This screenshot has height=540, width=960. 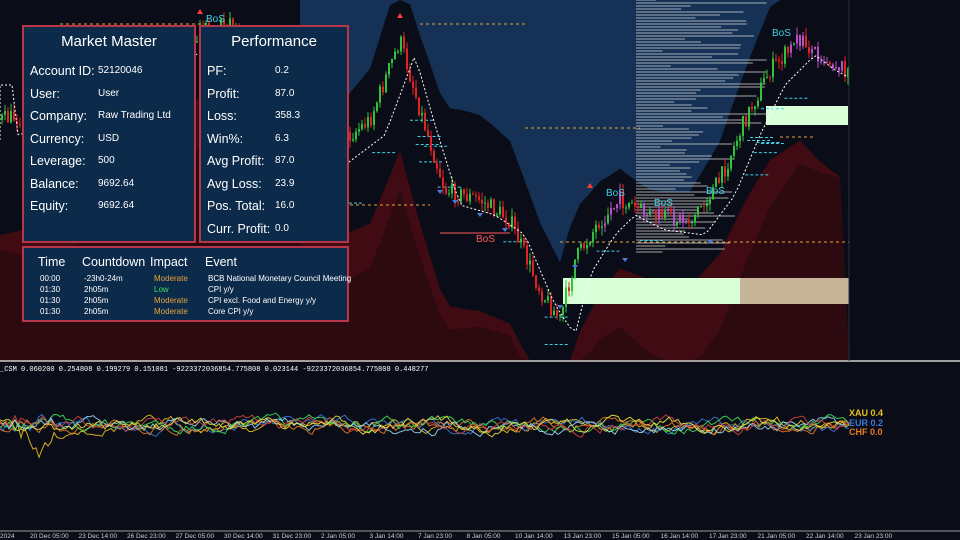 What do you see at coordinates (435, 536) in the screenshot?
I see `time-axis-label: 7 Jan 23:00` at bounding box center [435, 536].